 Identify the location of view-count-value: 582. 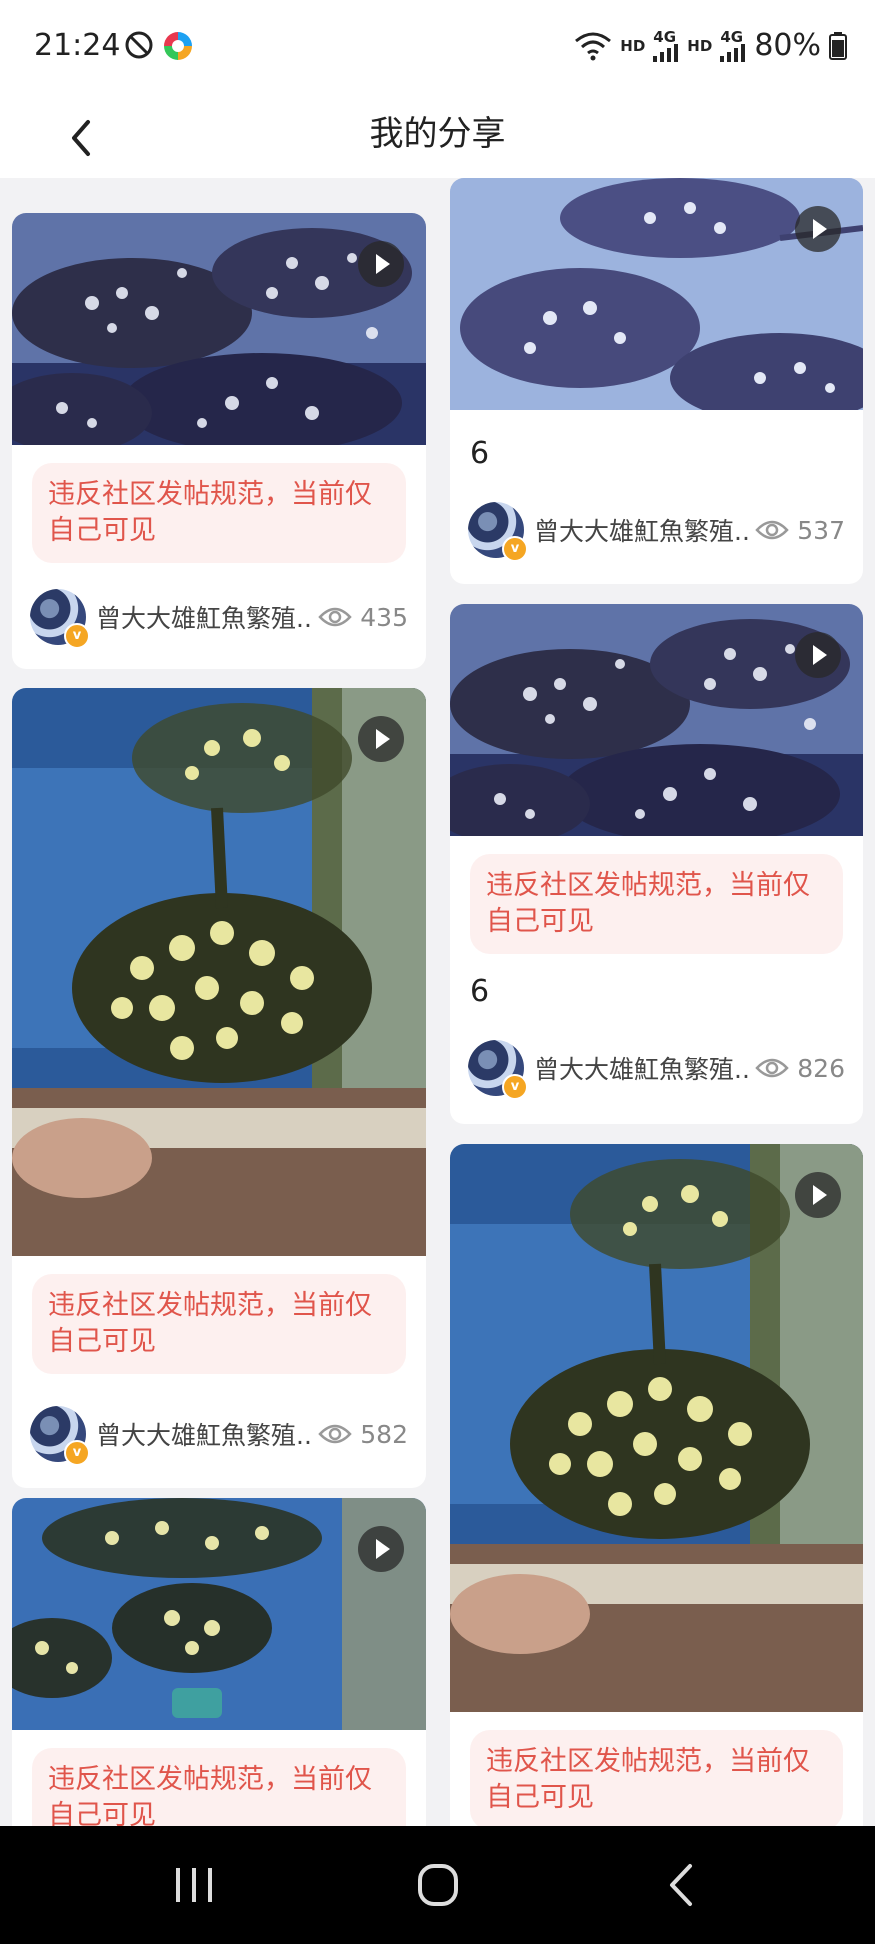
(384, 1434).